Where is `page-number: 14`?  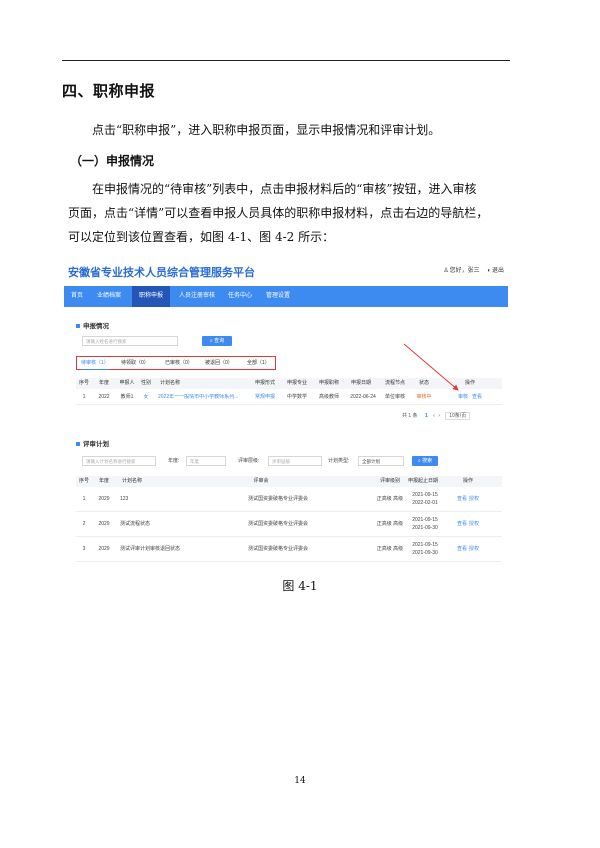
page-number: 14 is located at coordinates (300, 781).